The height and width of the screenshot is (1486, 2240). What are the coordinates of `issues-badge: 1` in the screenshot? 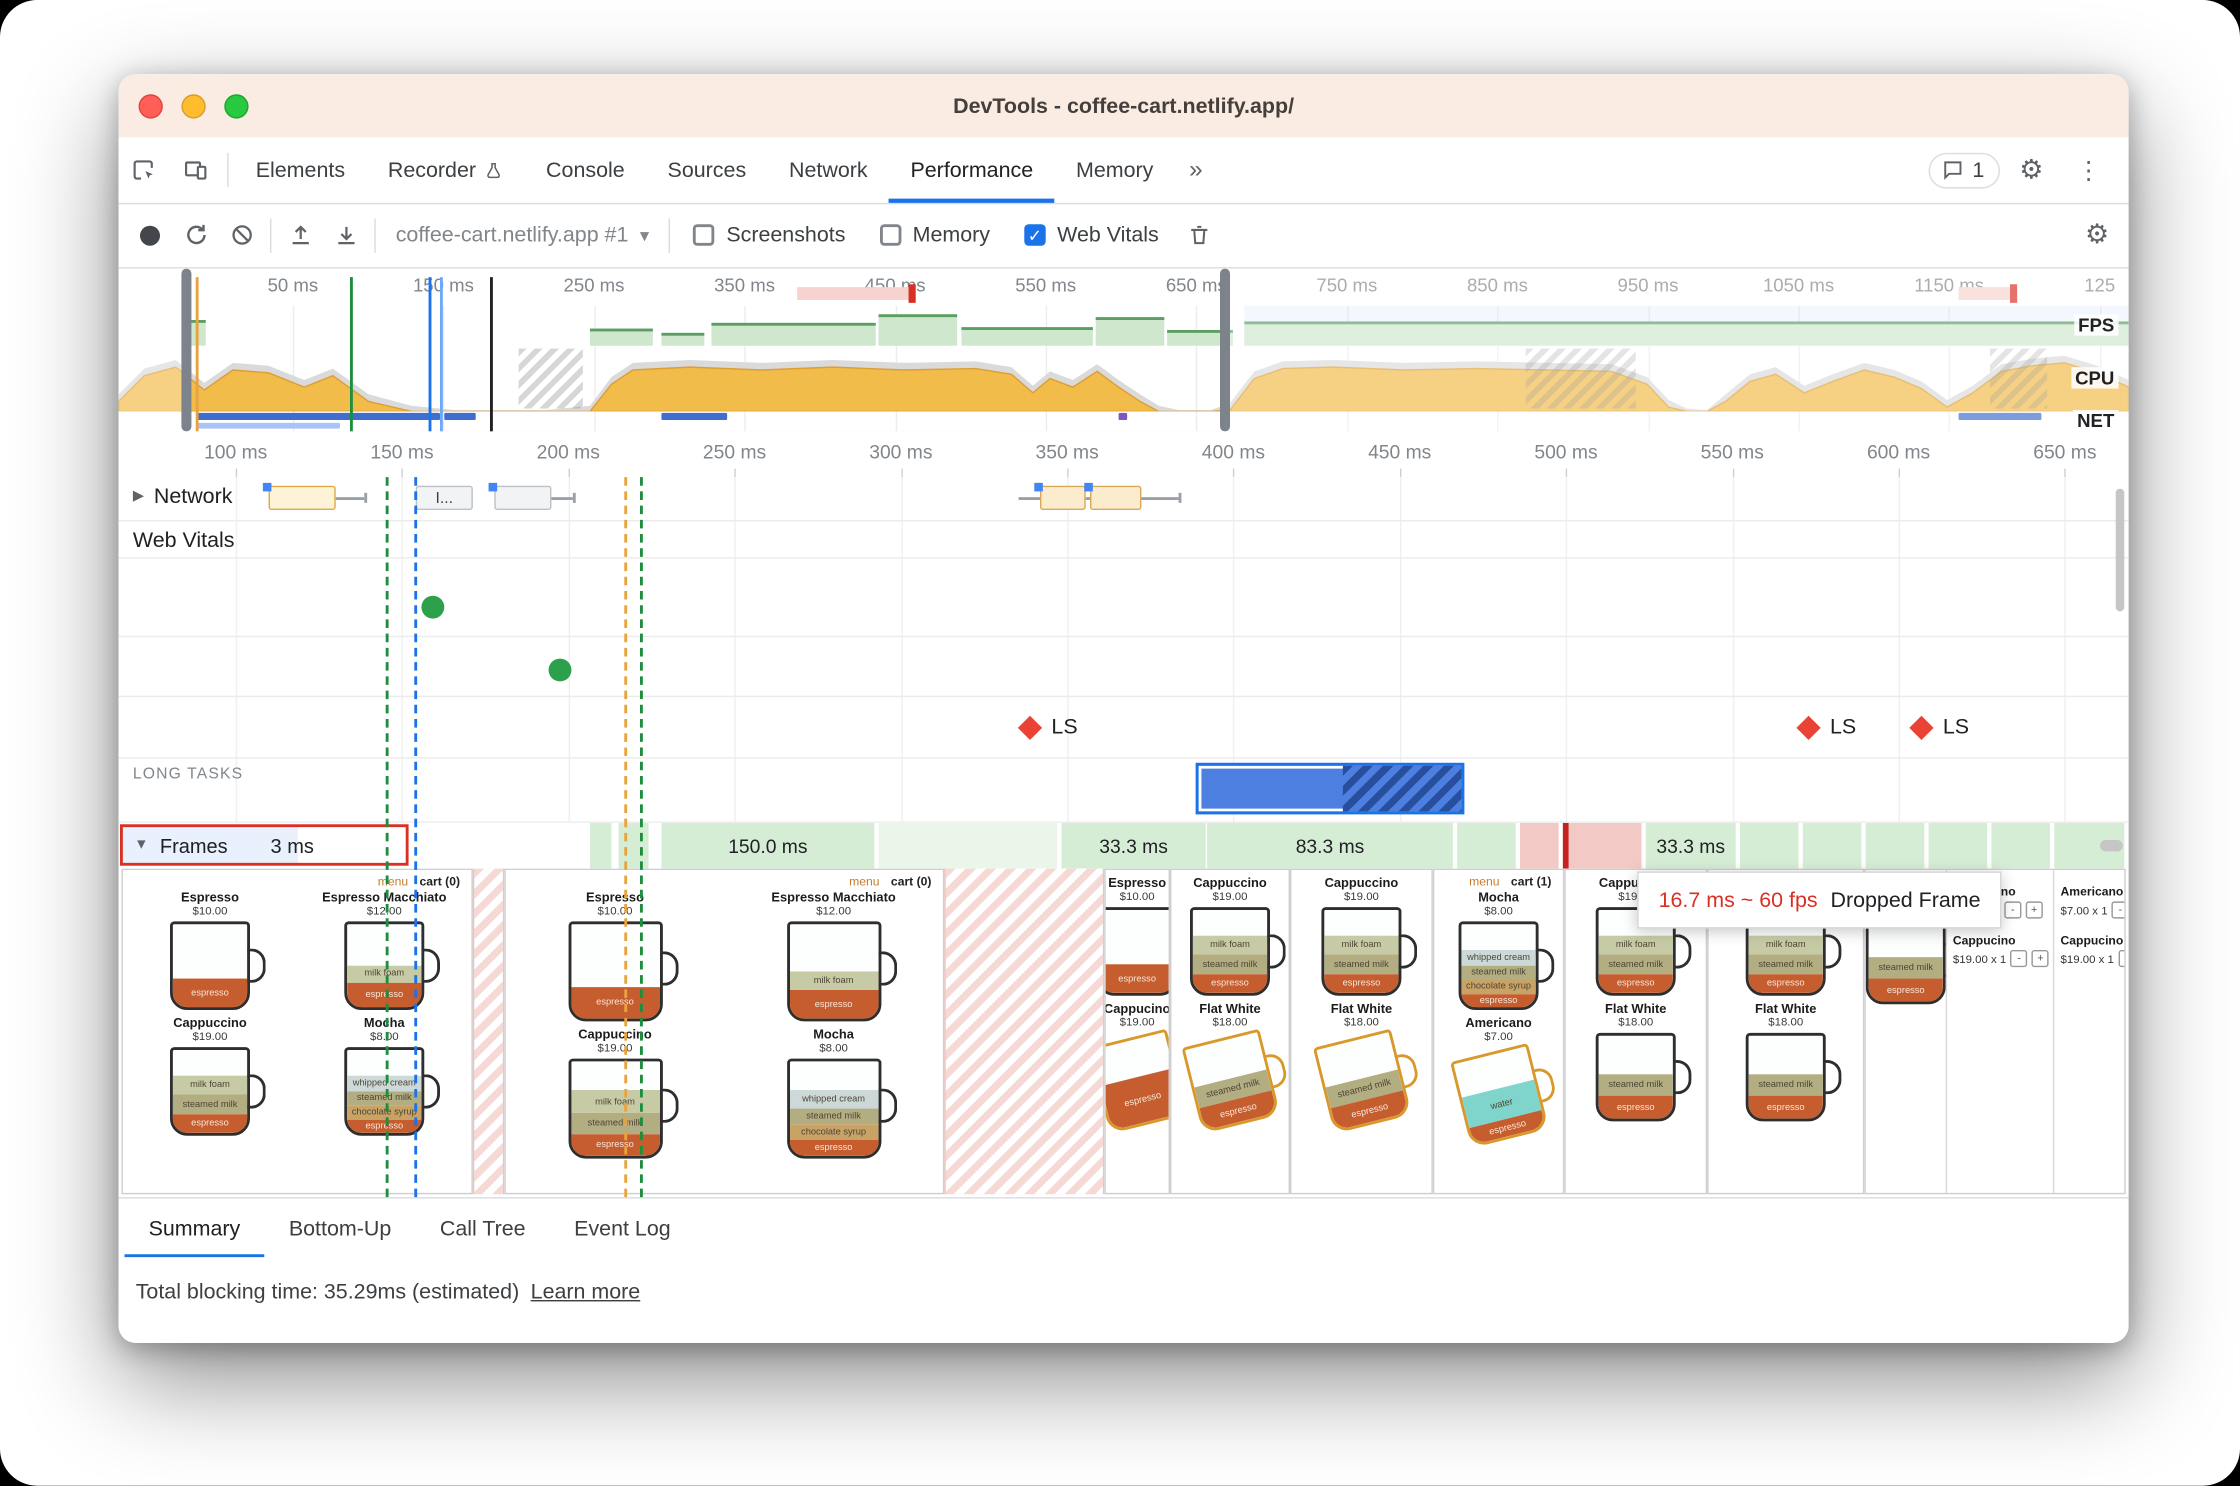 It's located at (1964, 170).